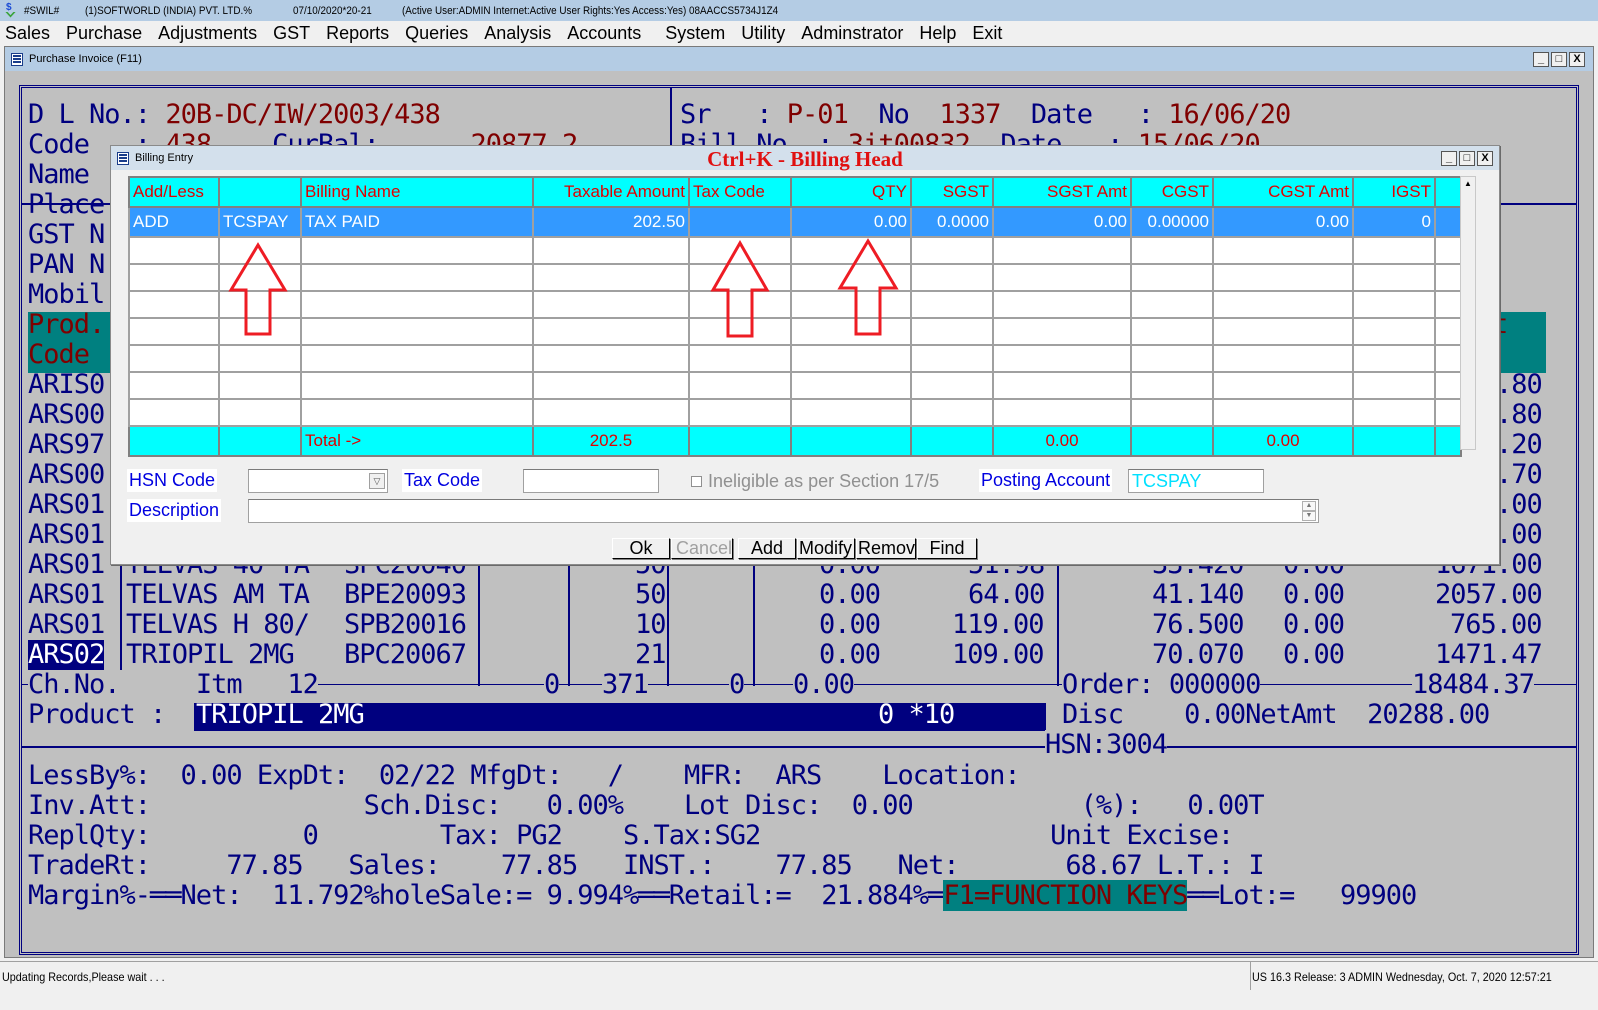  What do you see at coordinates (357, 33) in the screenshot?
I see `menu-reports: Reports` at bounding box center [357, 33].